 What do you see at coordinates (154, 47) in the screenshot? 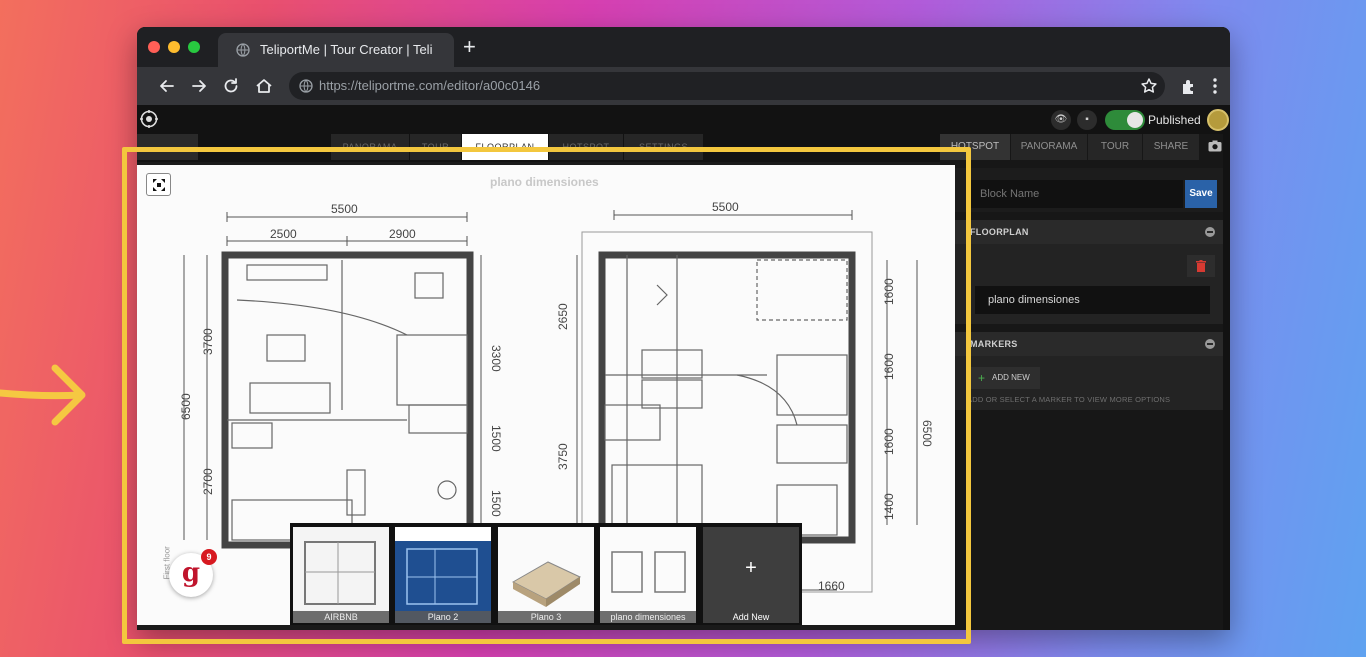
I see `close-window-button` at bounding box center [154, 47].